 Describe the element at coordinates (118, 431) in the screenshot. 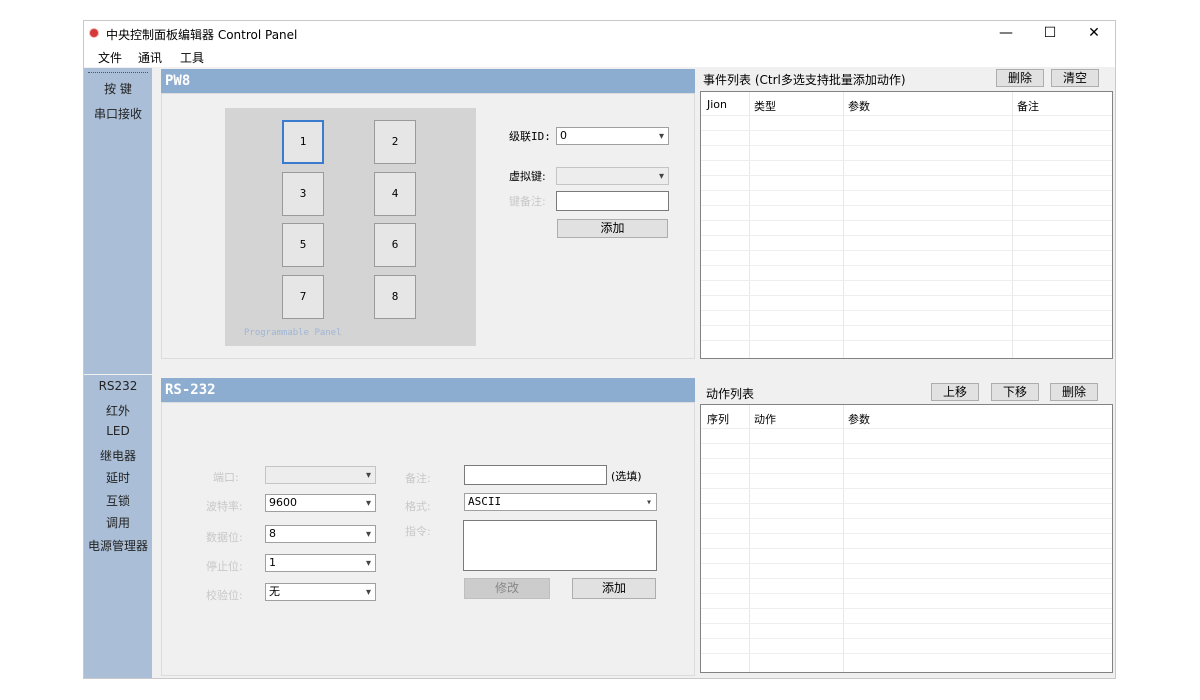

I see `sidebar-item-led: LED` at that location.